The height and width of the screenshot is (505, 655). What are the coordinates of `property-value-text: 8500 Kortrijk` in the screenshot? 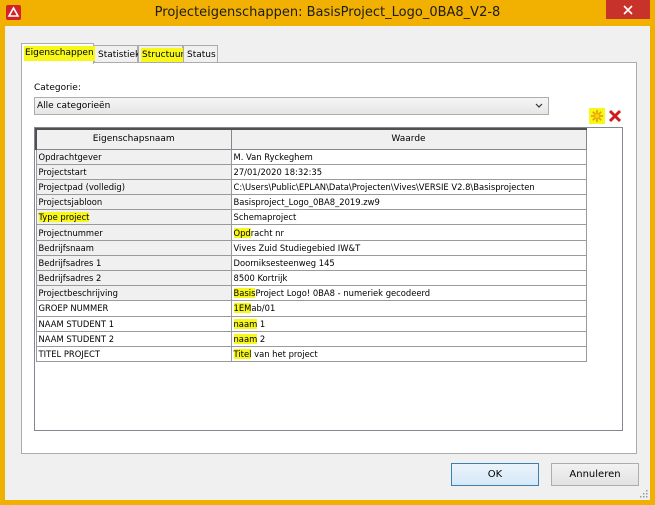 It's located at (260, 278).